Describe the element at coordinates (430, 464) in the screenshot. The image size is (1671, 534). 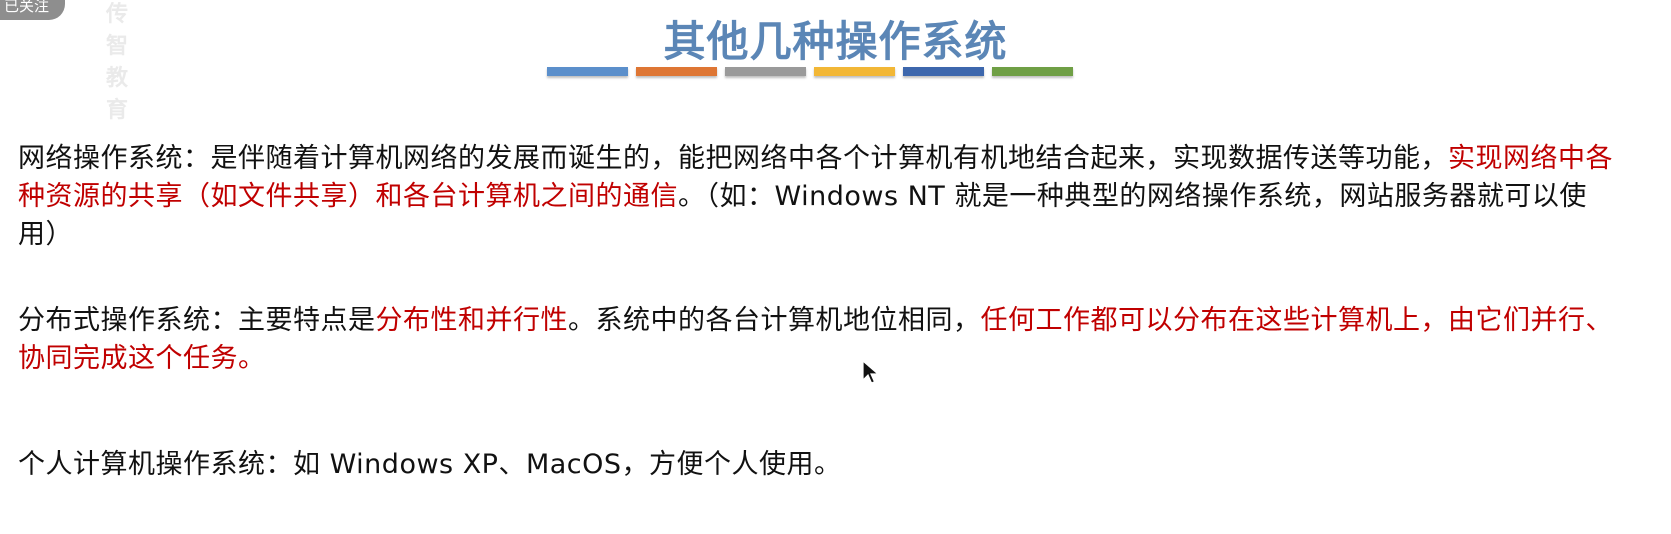
I see `personal-os-paragraph: 个人计算机操作系统：如 Windows XP、MacOS，方便个人使用。` at that location.